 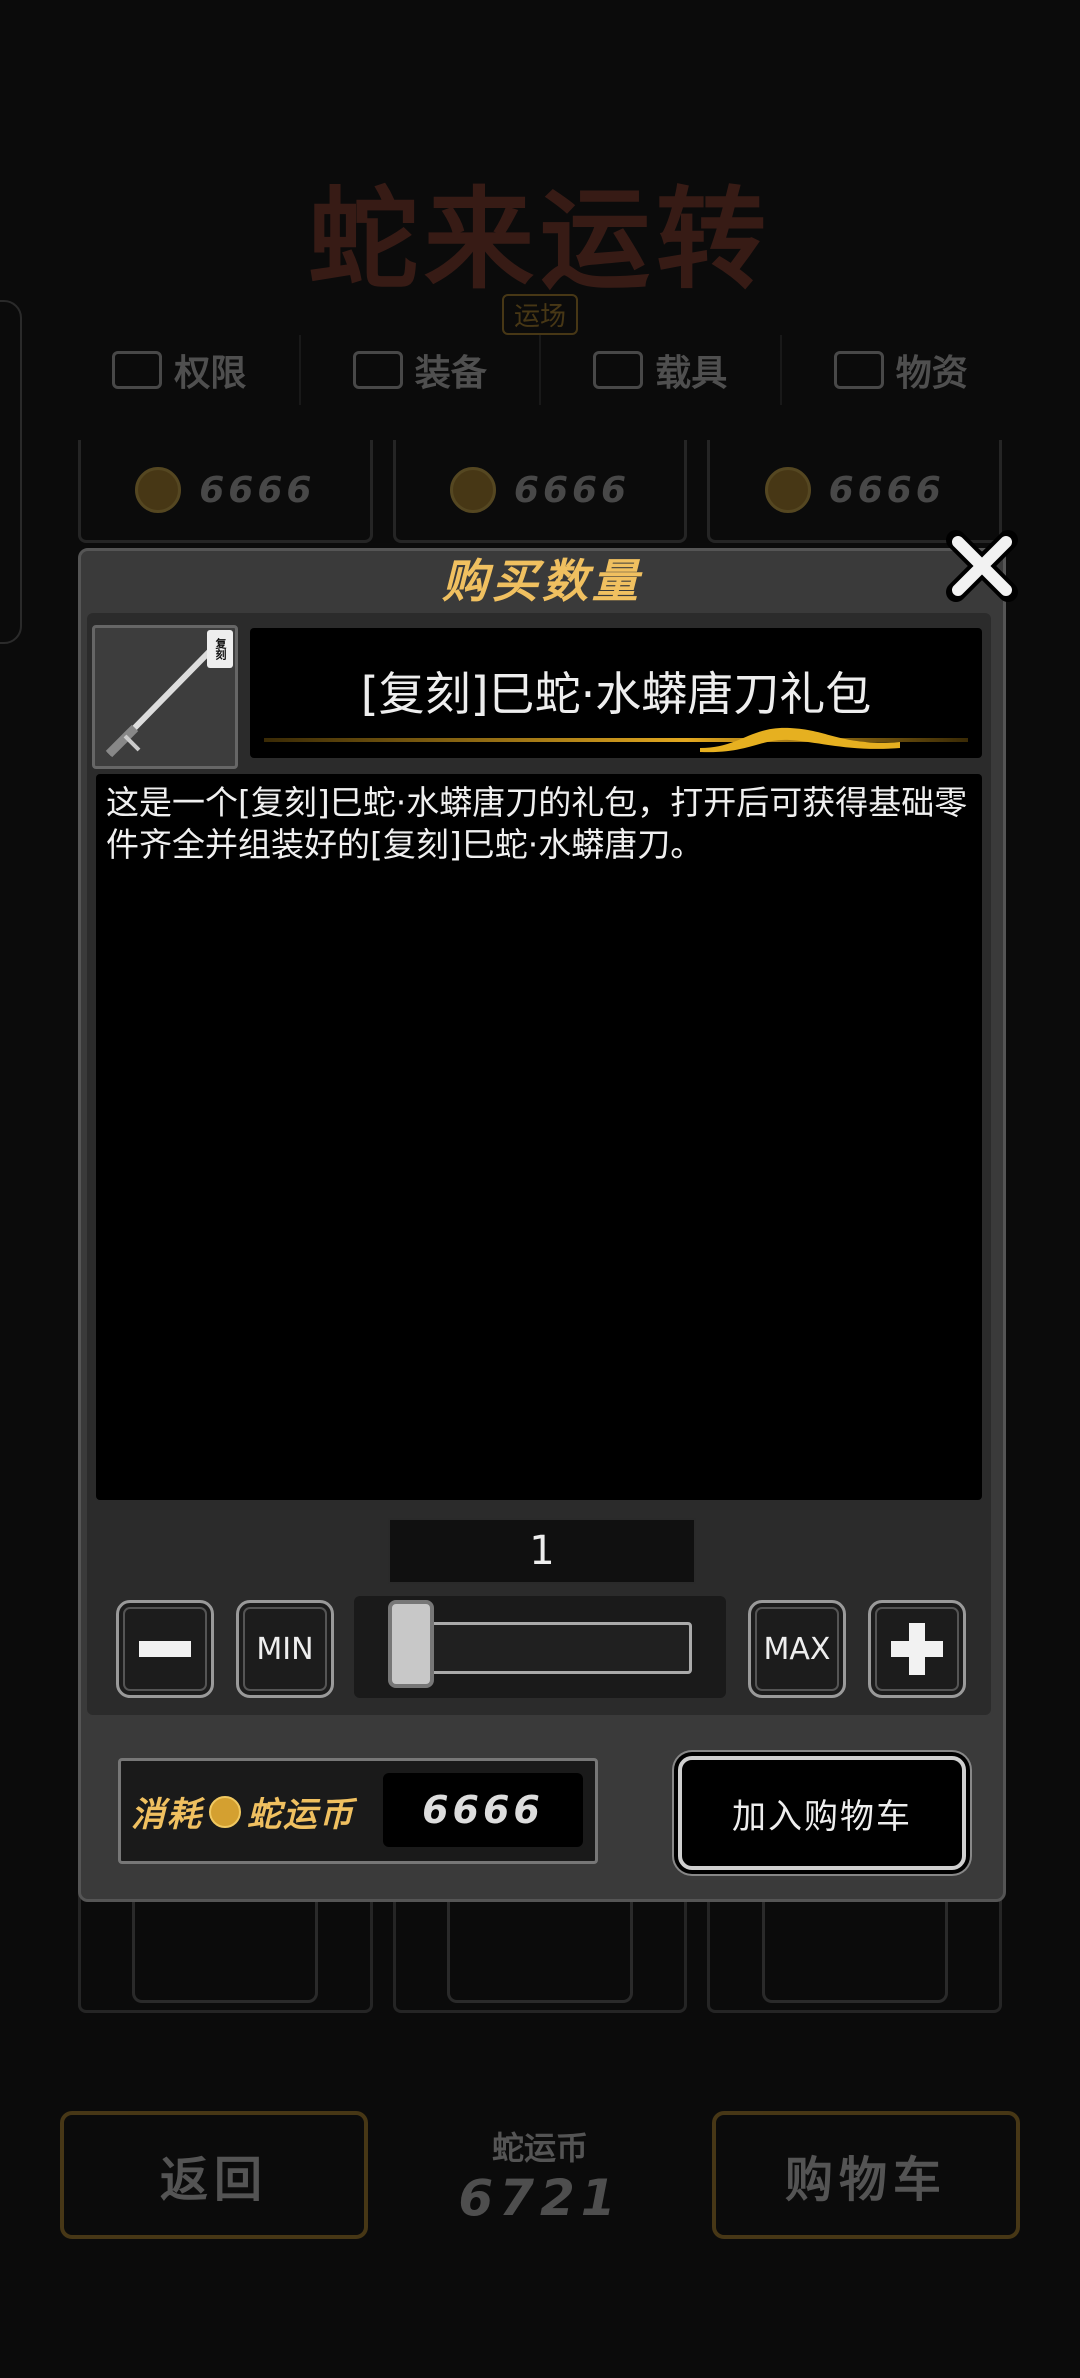 I want to click on min-label: MIN, so click(x=285, y=1649).